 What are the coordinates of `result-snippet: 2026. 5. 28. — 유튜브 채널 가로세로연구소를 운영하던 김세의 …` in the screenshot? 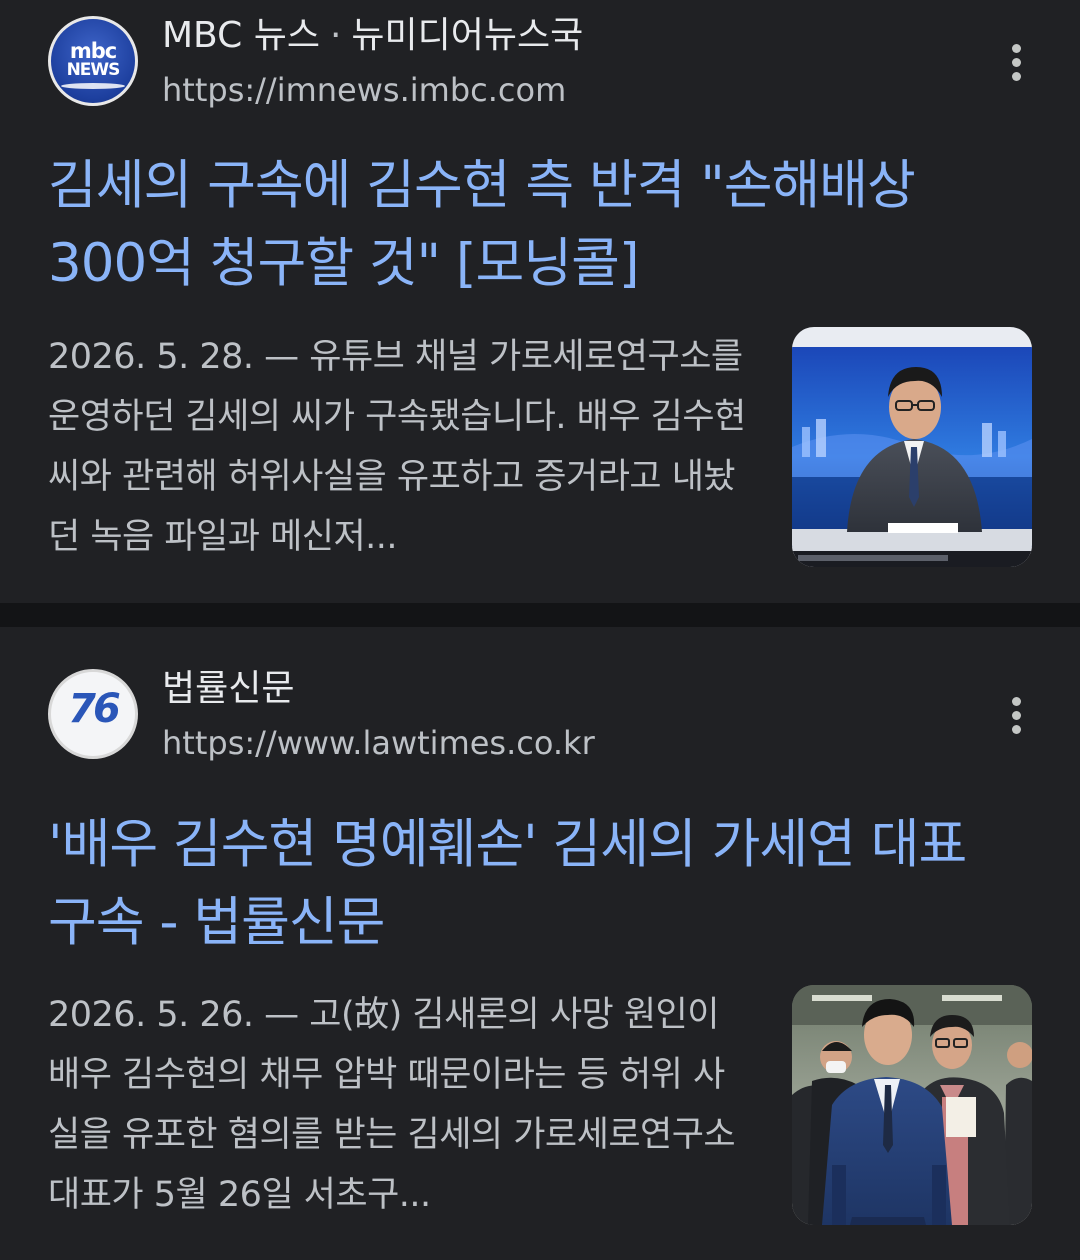 It's located at (397, 447).